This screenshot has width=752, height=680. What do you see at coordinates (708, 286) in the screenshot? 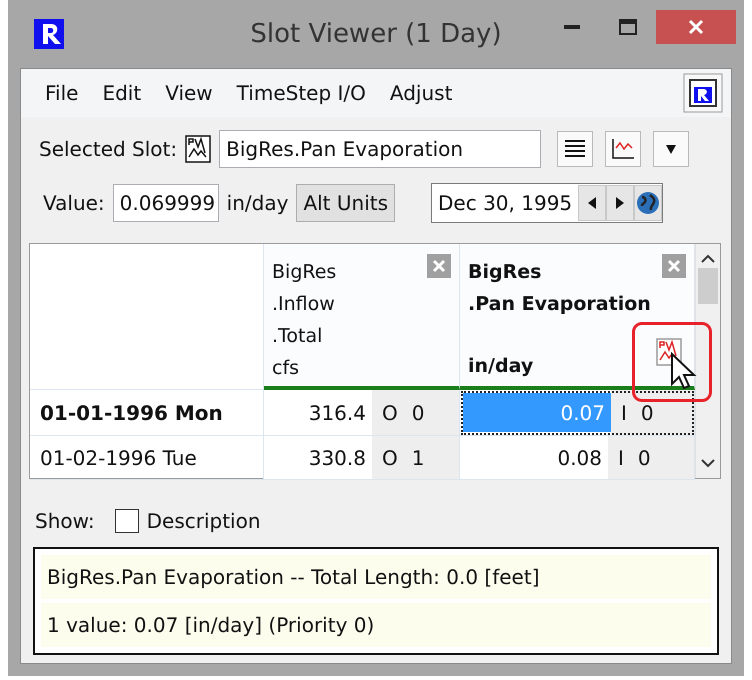
I see `scroll-thumb` at bounding box center [708, 286].